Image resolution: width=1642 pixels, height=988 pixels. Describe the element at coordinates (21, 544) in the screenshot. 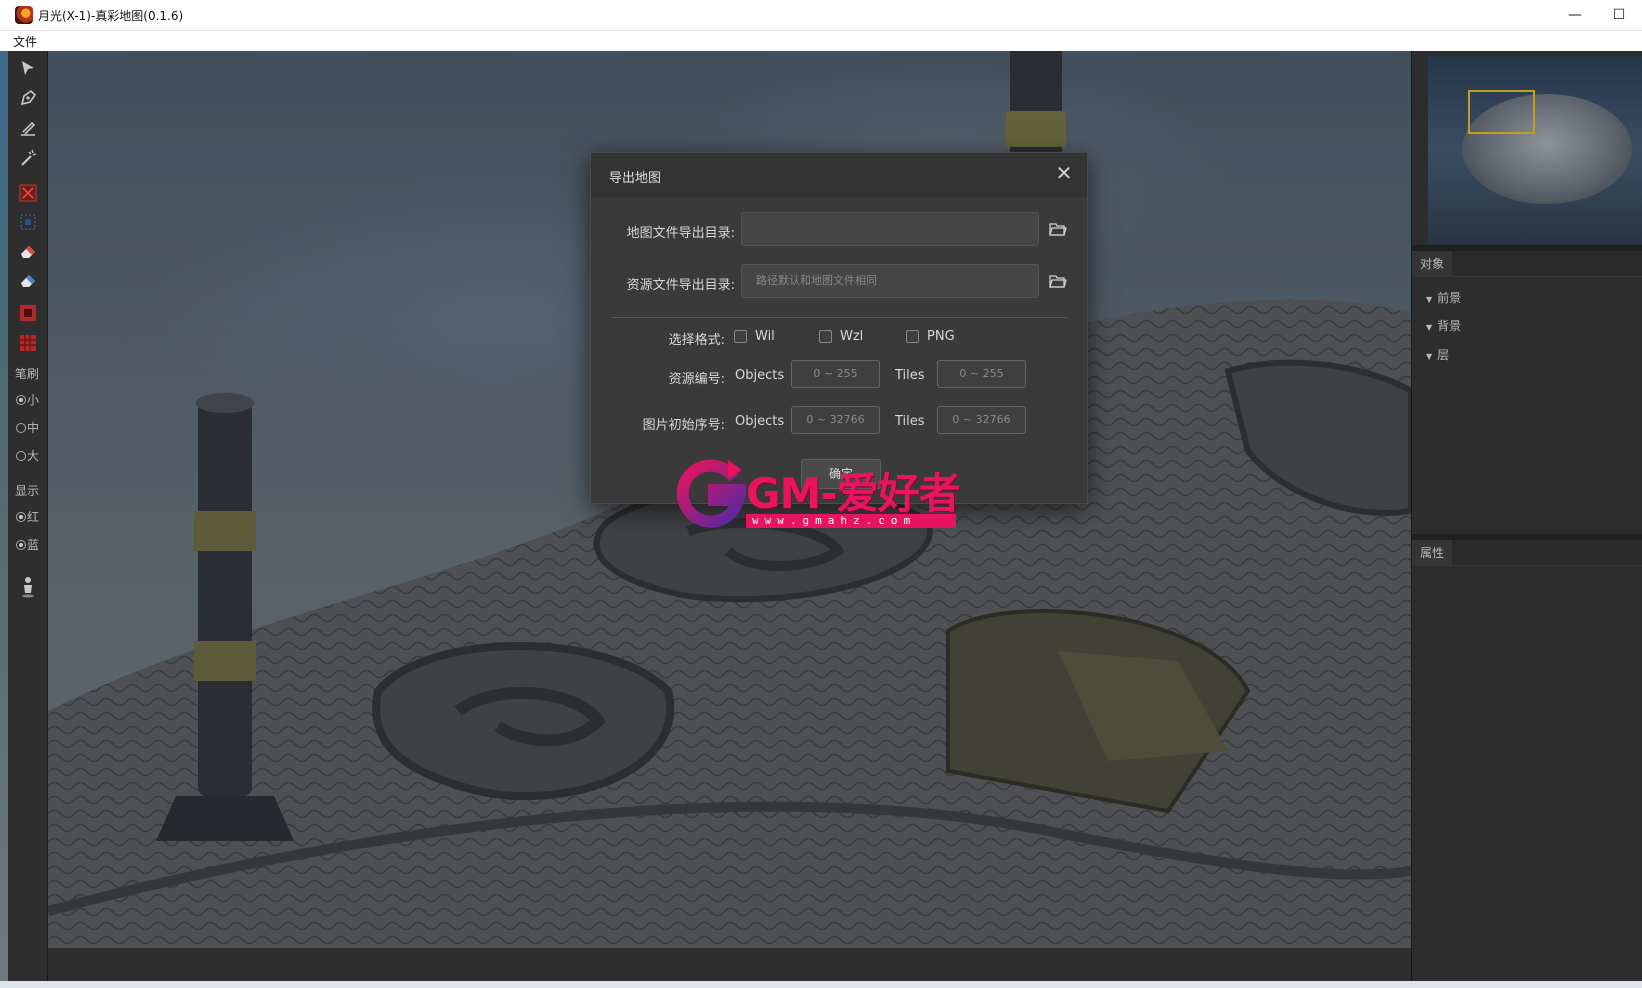

I see `radio-blue` at that location.